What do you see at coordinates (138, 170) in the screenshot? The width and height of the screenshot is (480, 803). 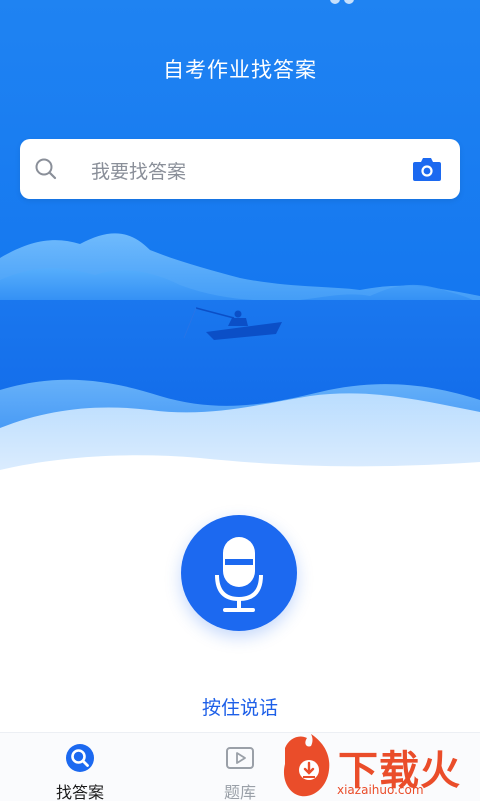 I see `search-input: 我要找答案` at bounding box center [138, 170].